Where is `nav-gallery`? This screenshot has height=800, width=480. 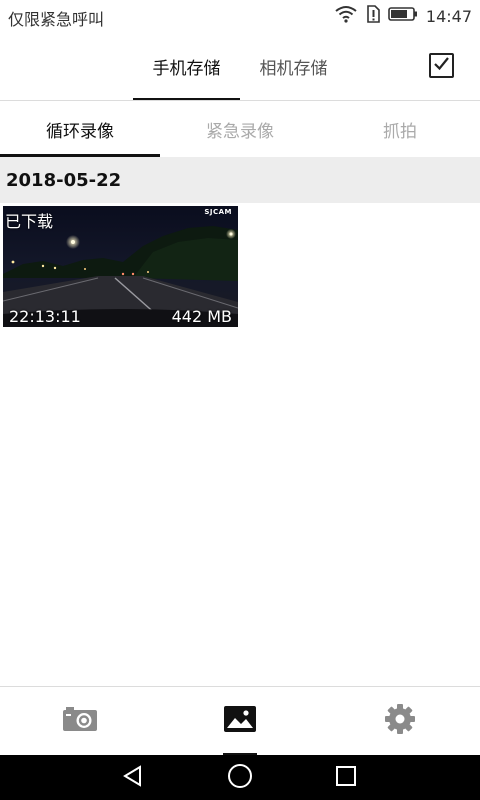
nav-gallery is located at coordinates (240, 721).